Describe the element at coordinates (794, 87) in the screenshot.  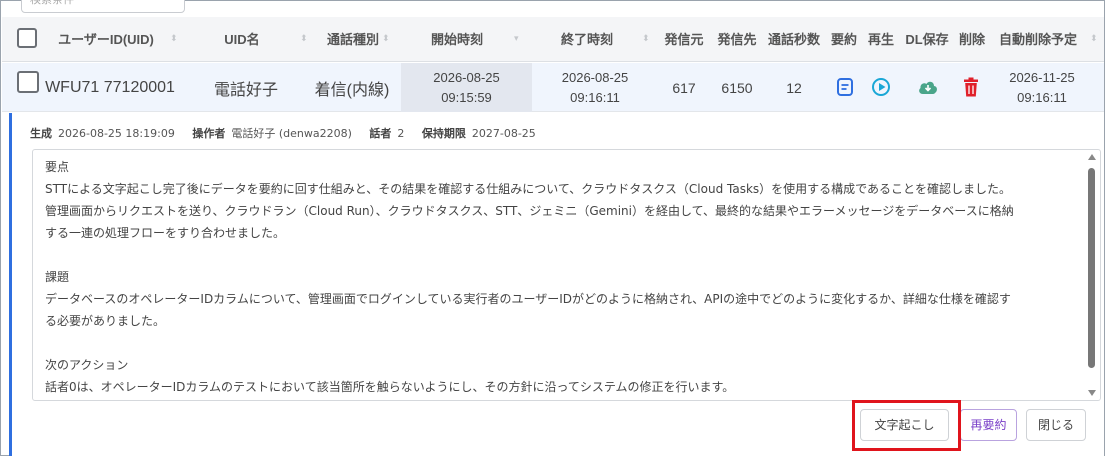
I see `cell-duration: 12` at that location.